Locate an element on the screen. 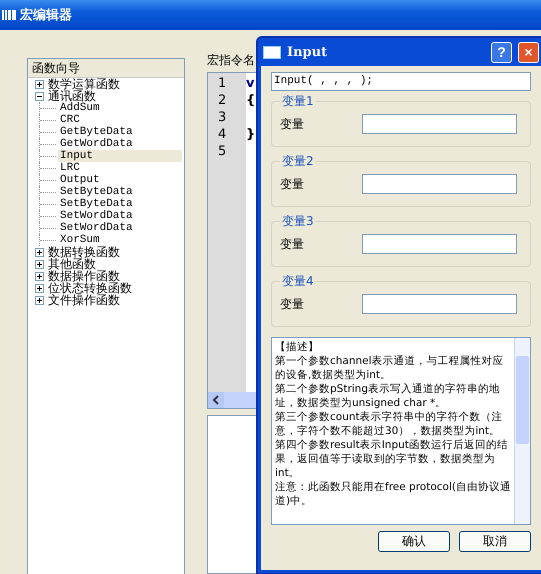 The height and width of the screenshot is (574, 541). tree-item: GetByteData is located at coordinates (96, 132).